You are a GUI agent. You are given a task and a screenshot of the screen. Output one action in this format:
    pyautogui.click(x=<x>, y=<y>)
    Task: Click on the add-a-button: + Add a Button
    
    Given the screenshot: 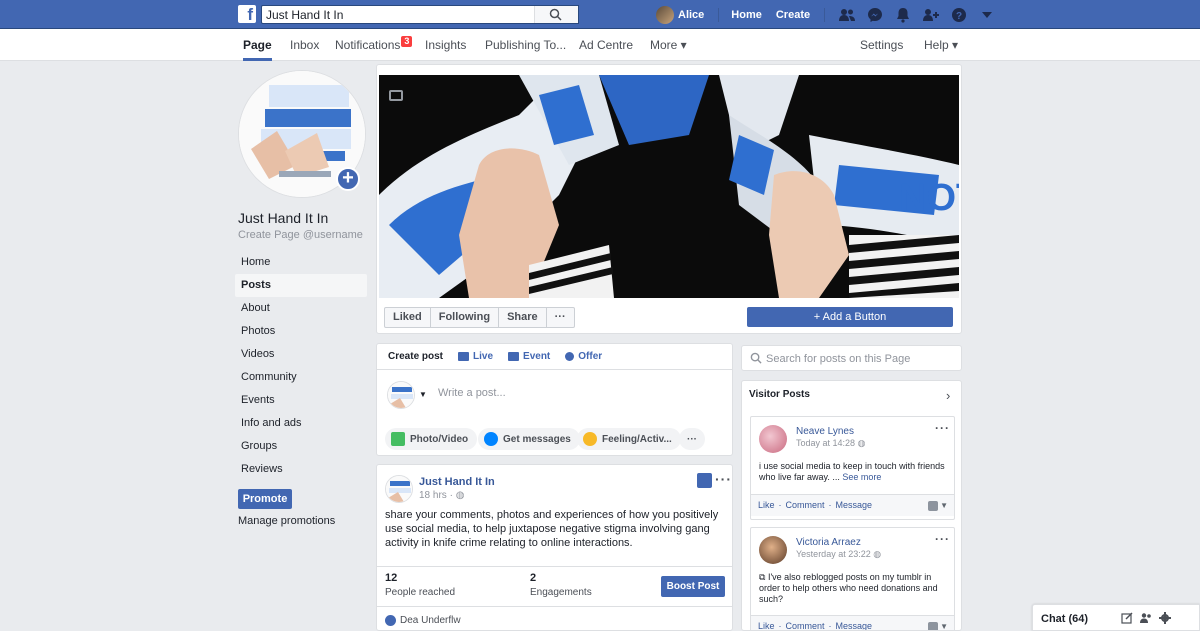 What is the action you would take?
    pyautogui.click(x=850, y=317)
    